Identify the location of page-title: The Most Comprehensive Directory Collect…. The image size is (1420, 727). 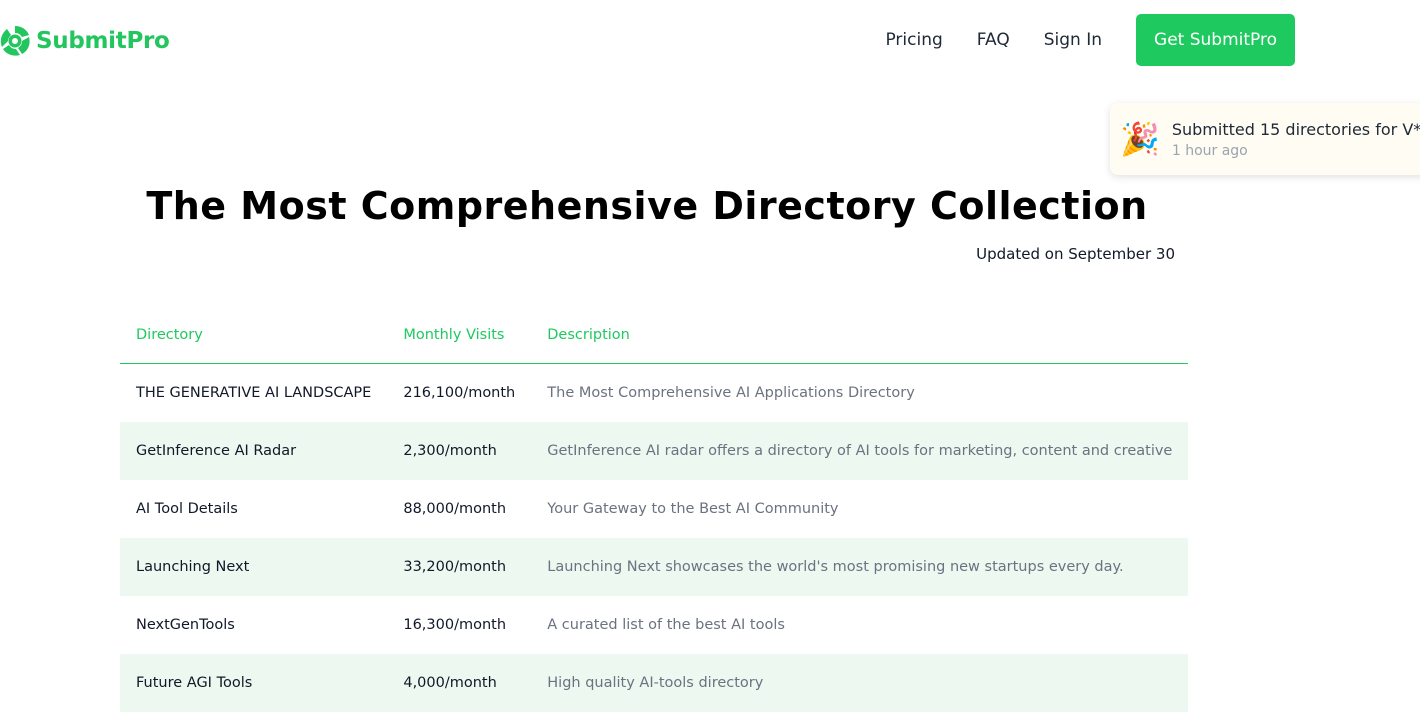
(647, 206).